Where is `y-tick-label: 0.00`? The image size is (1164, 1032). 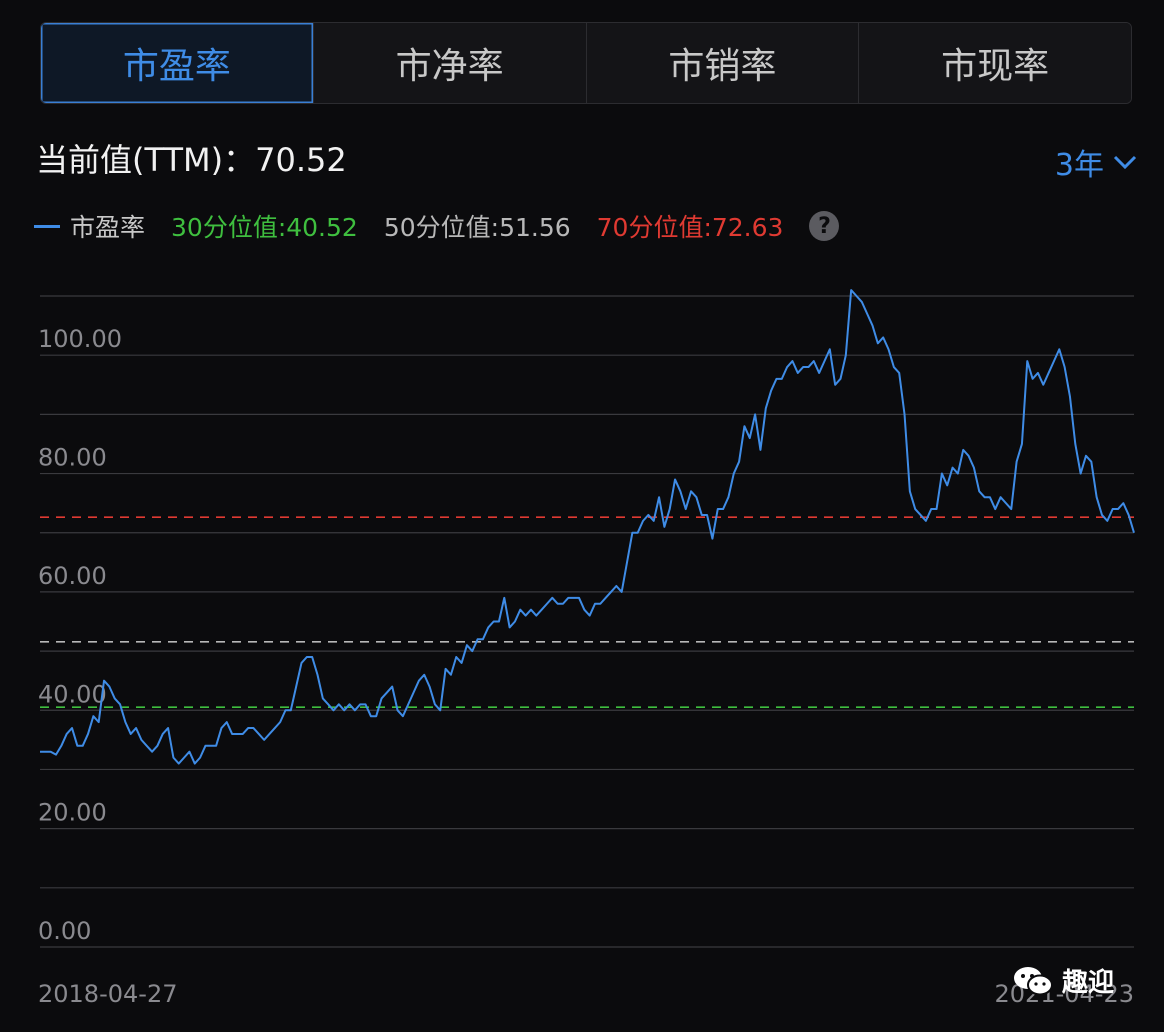
y-tick-label: 0.00 is located at coordinates (64, 931).